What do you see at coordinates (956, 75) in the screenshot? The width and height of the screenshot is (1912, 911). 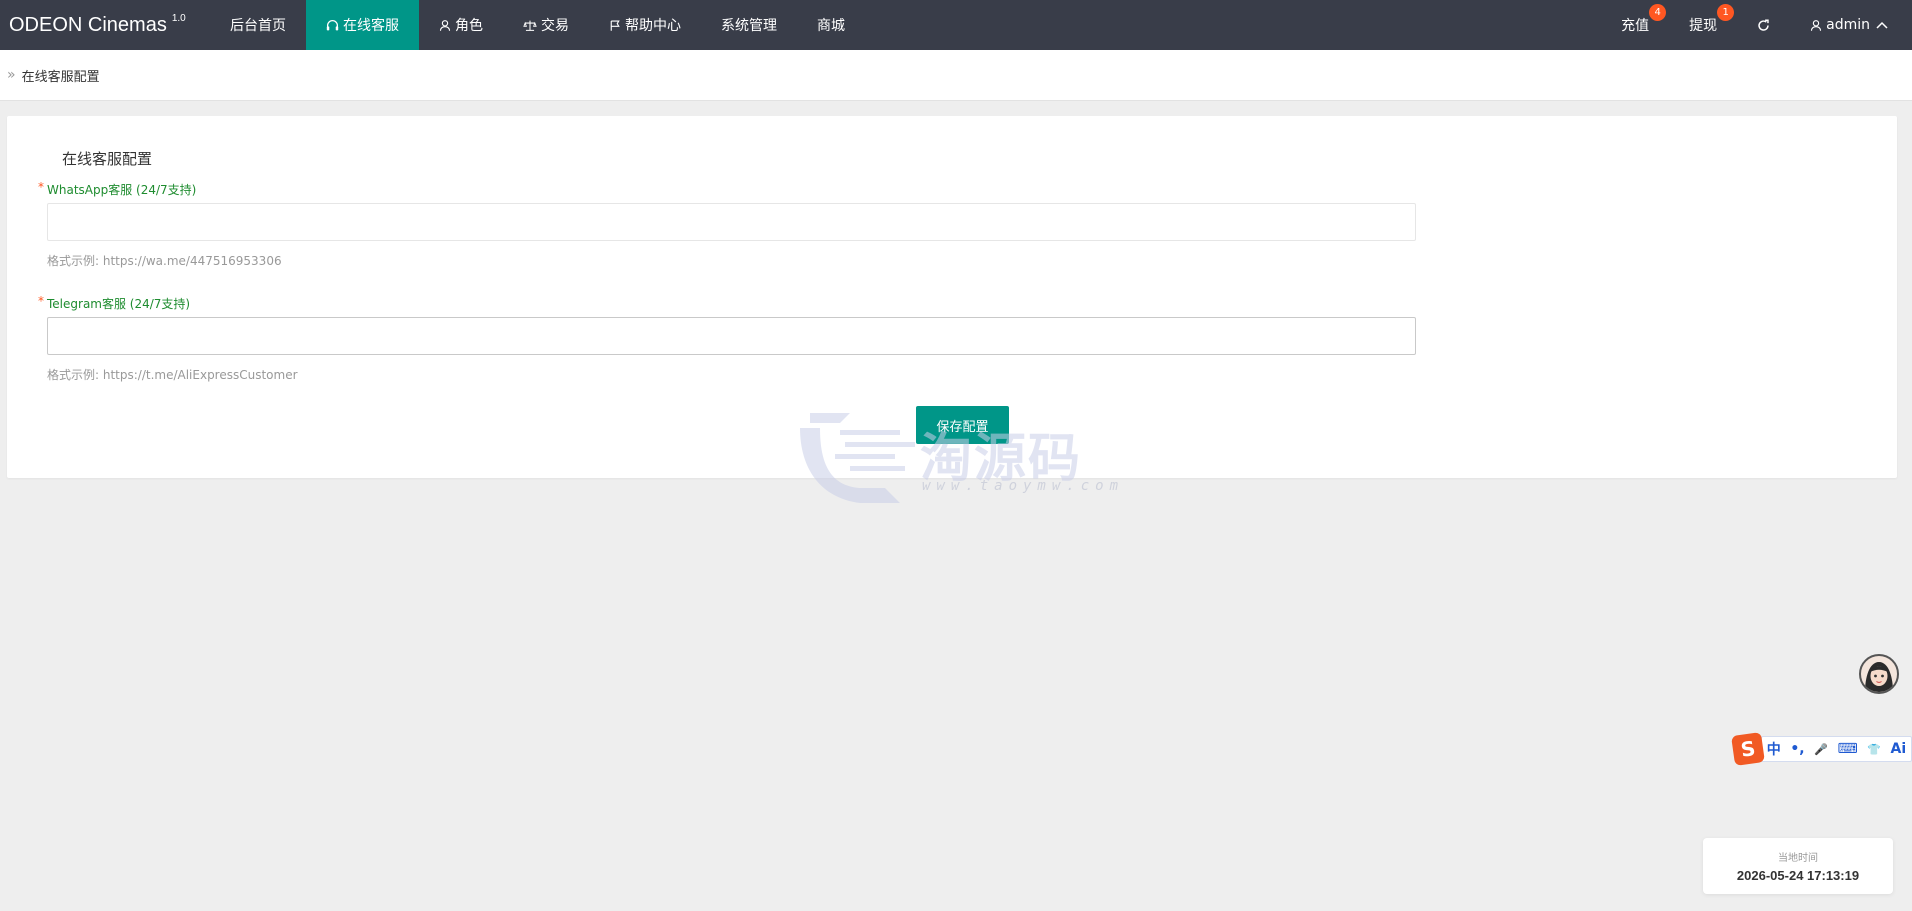 I see `breadcrumb: » 在线客服配置` at bounding box center [956, 75].